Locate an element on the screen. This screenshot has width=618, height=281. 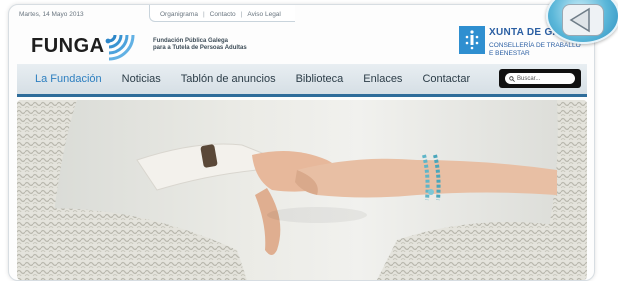
link-aviso-legal: Aviso Legal is located at coordinates (264, 16).